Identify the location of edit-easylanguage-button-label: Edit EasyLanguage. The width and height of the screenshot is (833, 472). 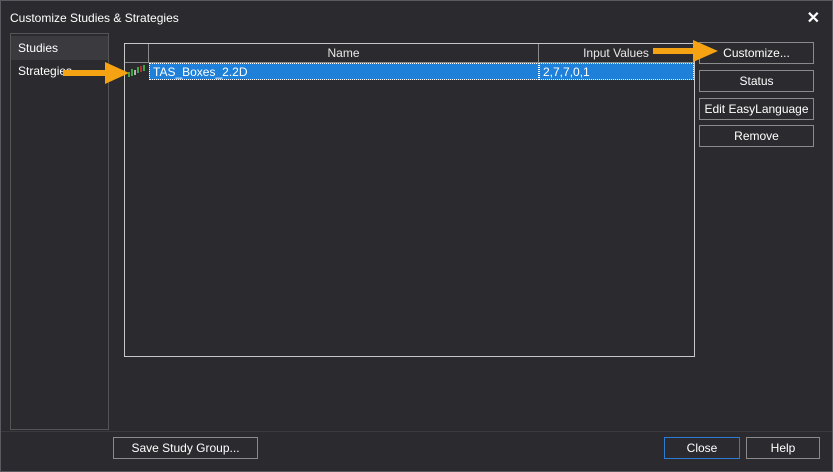
(756, 109).